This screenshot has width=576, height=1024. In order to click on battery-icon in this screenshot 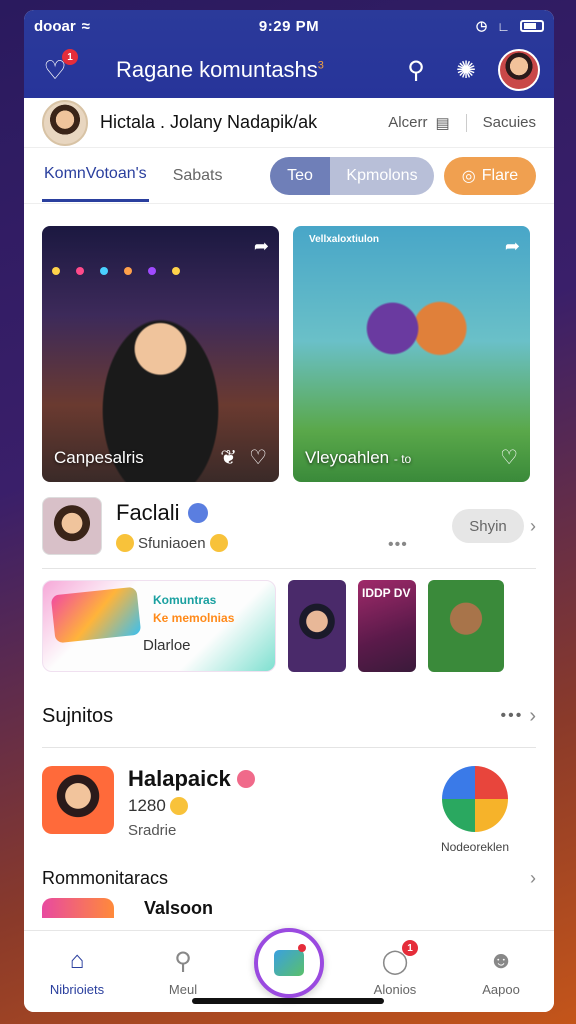, I will do `click(532, 26)`.